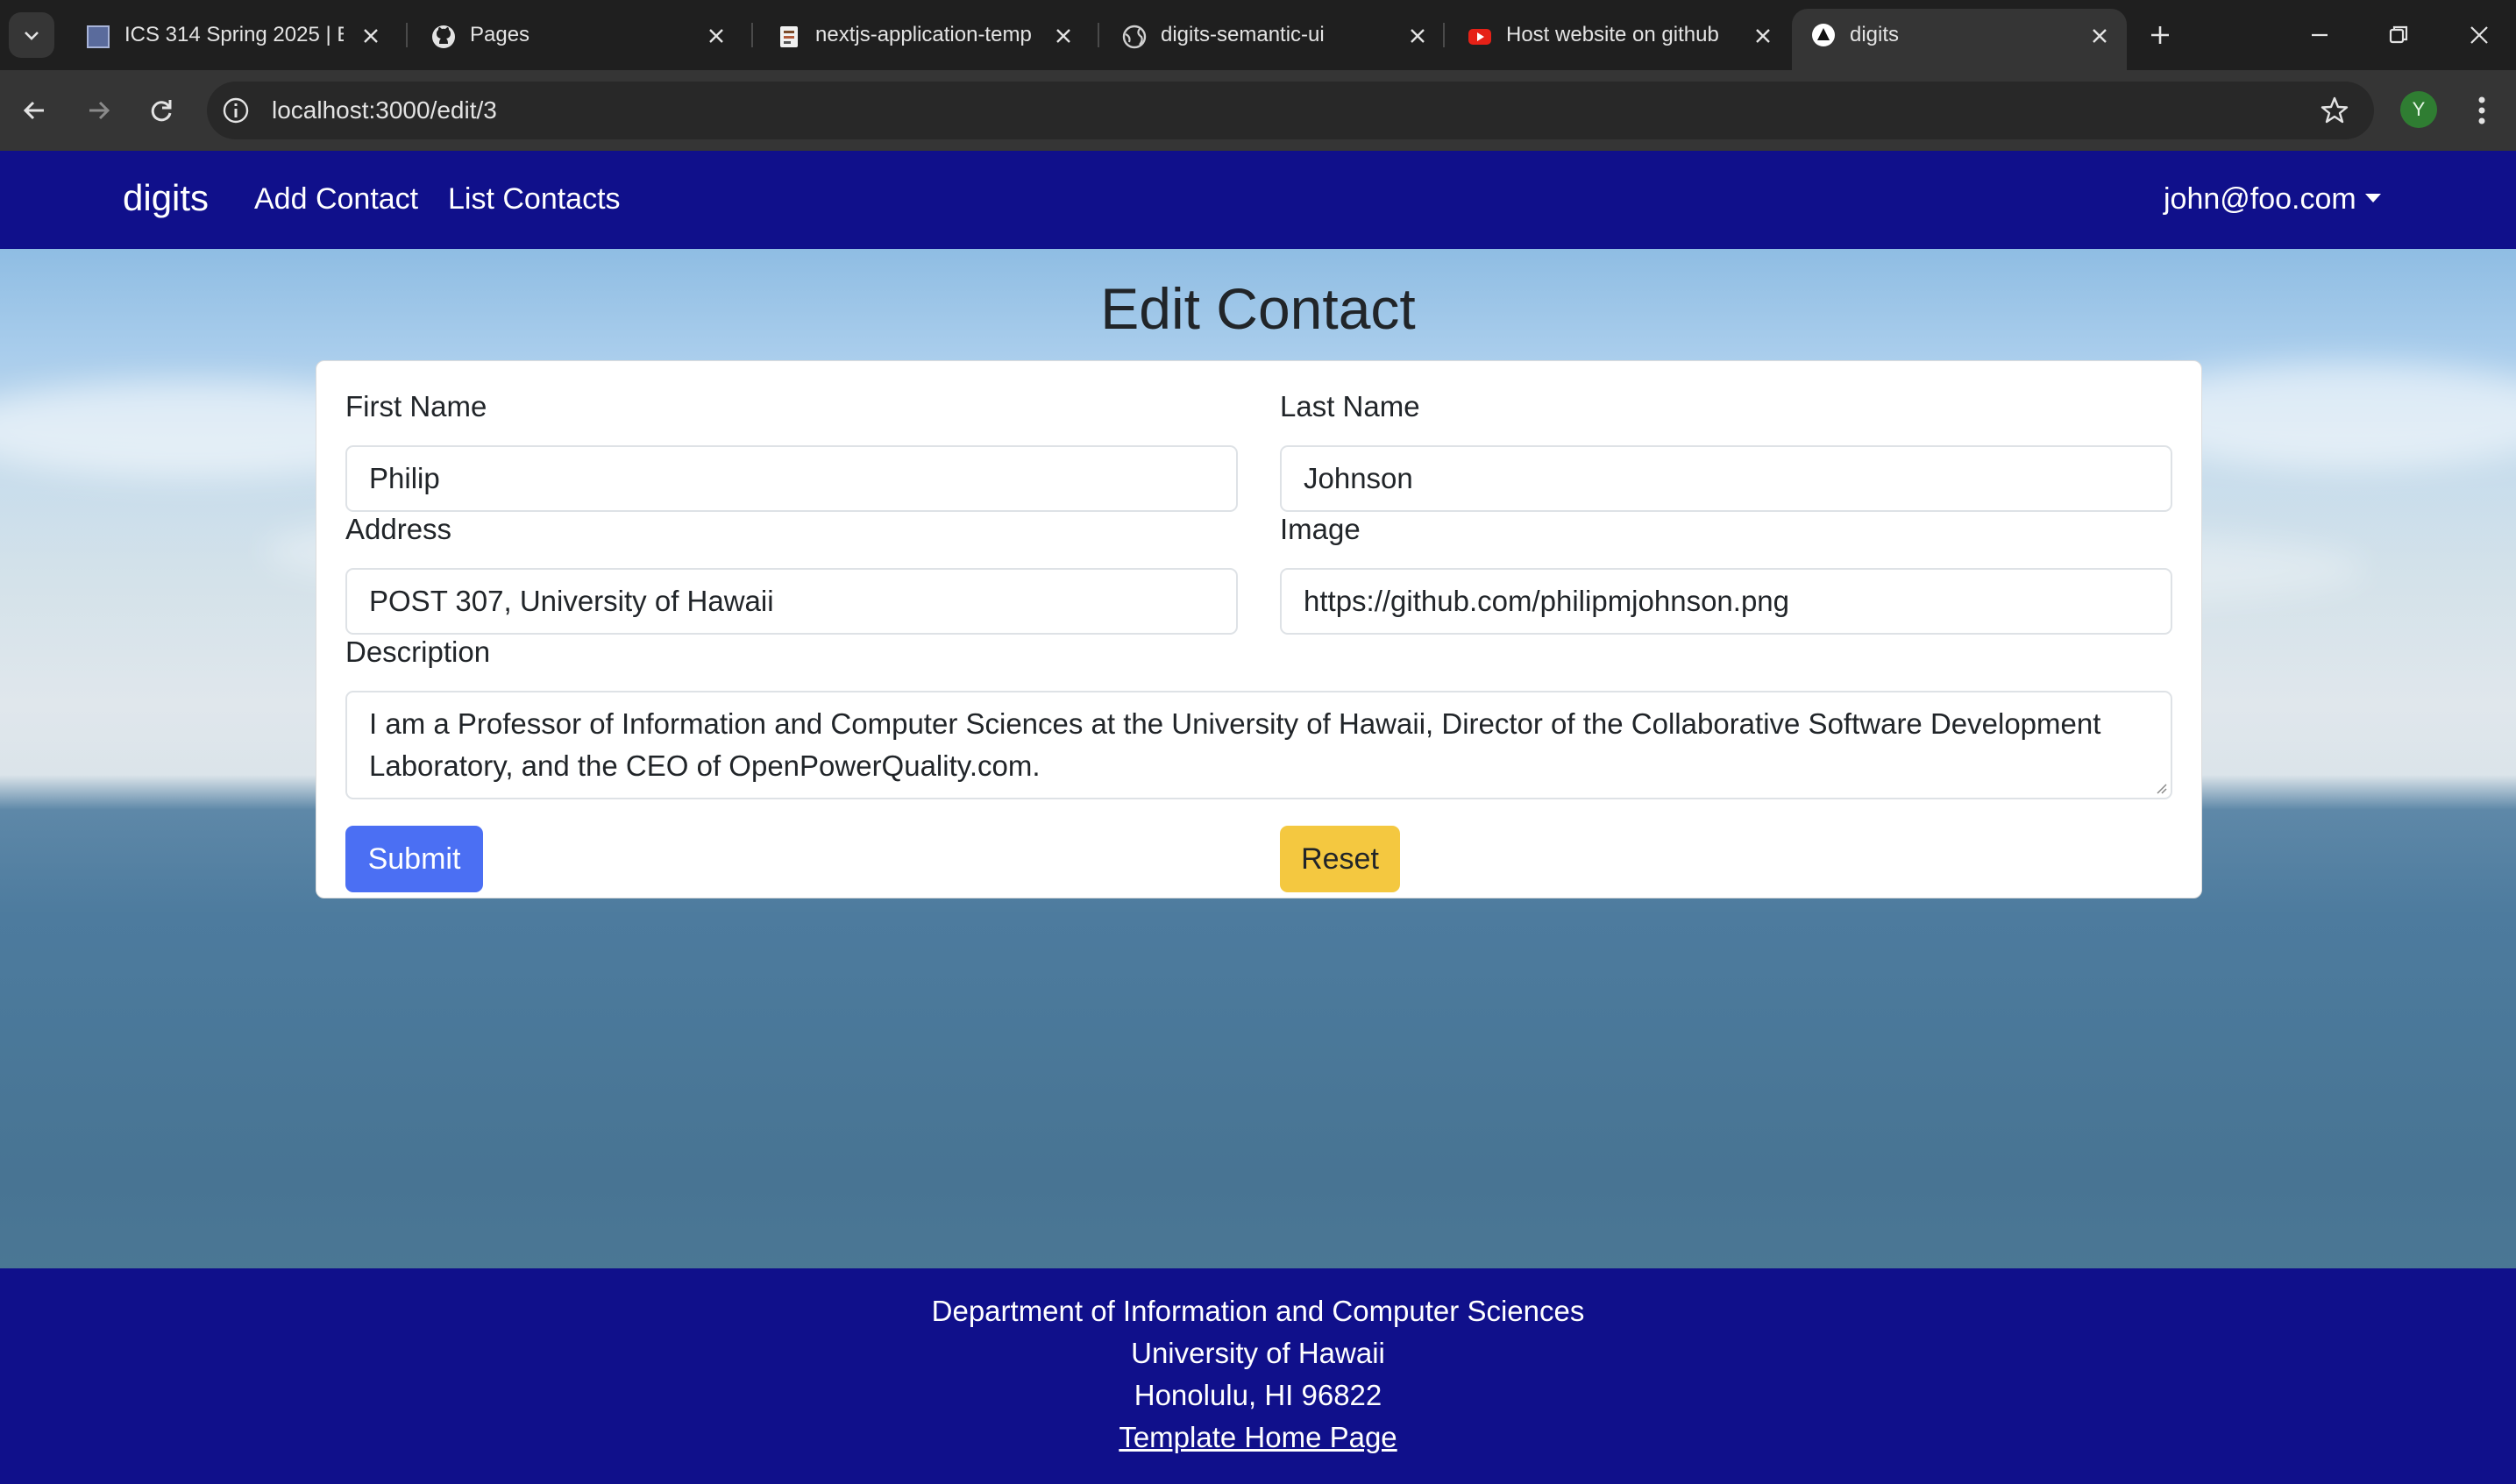 This screenshot has height=1484, width=2516. Describe the element at coordinates (236, 110) in the screenshot. I see `site-info-icon` at that location.